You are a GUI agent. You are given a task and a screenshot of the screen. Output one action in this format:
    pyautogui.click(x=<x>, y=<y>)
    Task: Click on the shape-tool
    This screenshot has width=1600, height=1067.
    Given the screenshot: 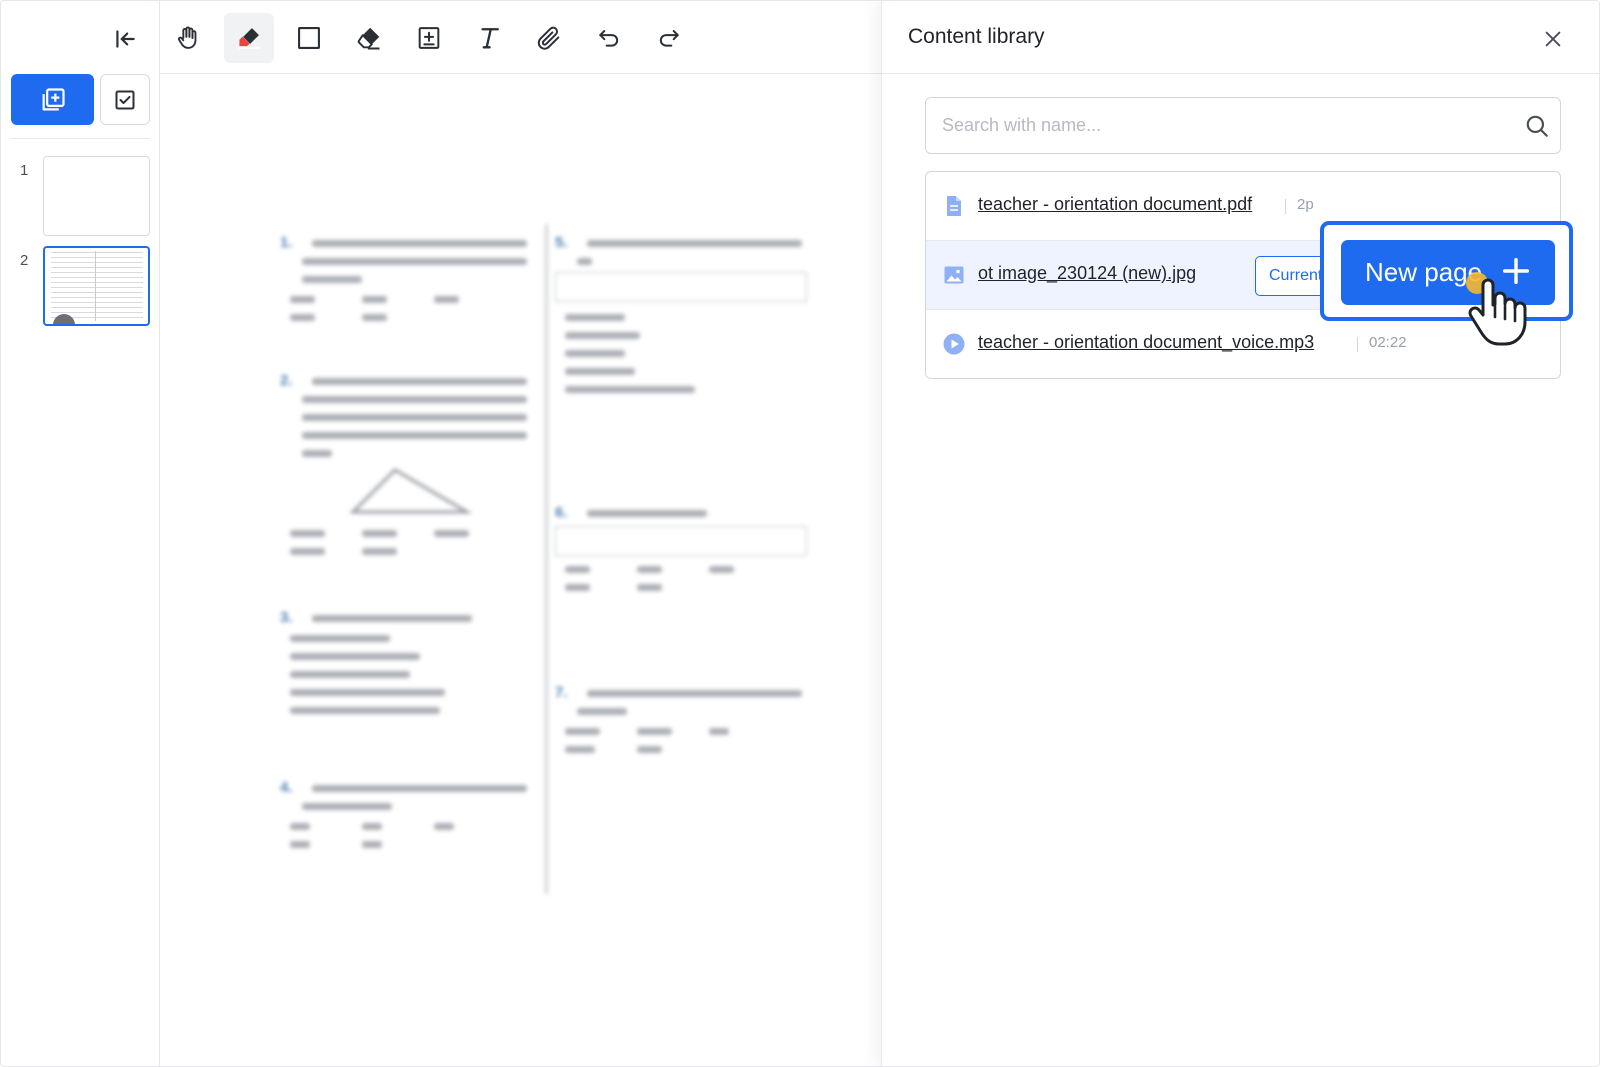 What is the action you would take?
    pyautogui.click(x=309, y=38)
    